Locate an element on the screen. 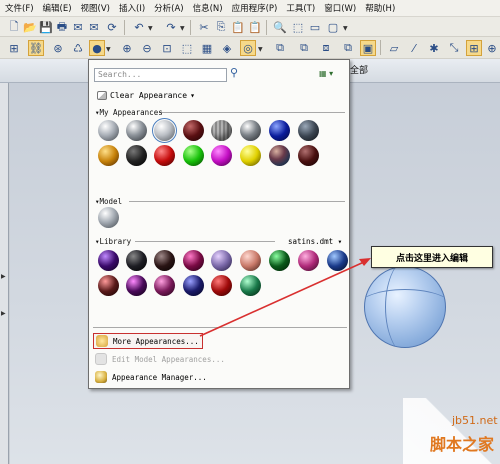 The image size is (500, 464). watermark-name: 脚本之家 is located at coordinates (462, 444).